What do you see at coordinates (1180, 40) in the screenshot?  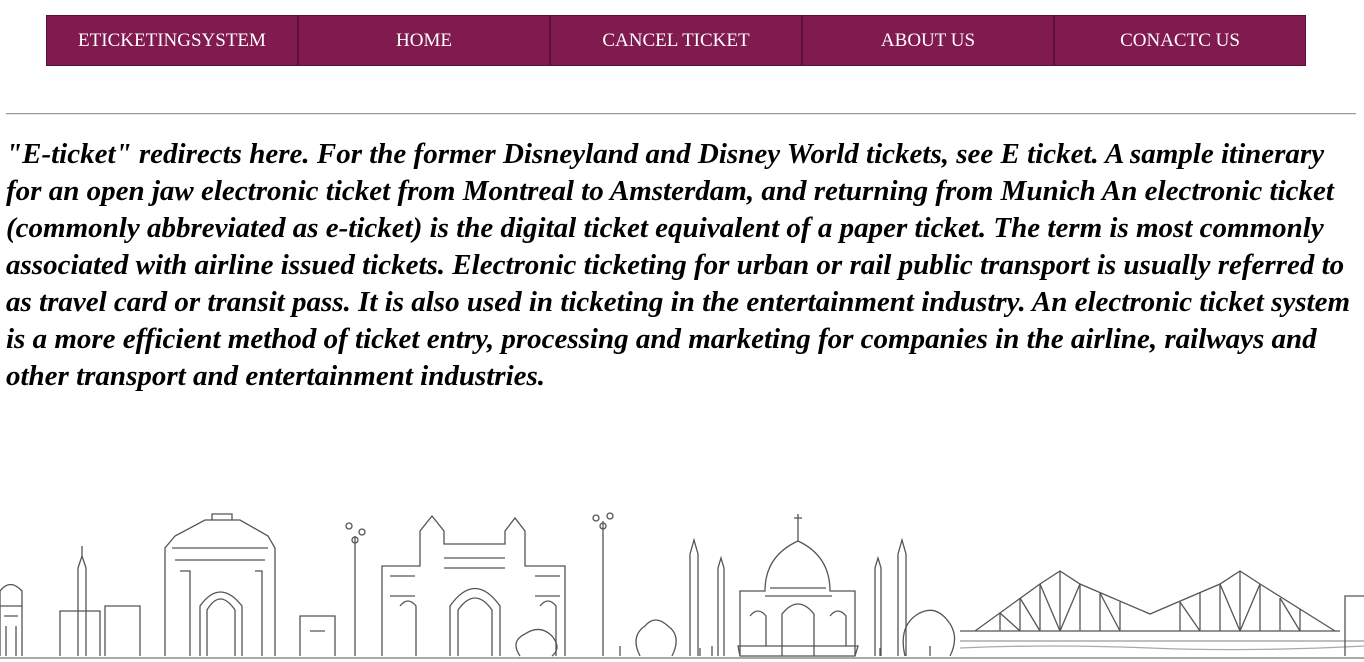 I see `nav-contact-us-link: CONACTC US` at bounding box center [1180, 40].